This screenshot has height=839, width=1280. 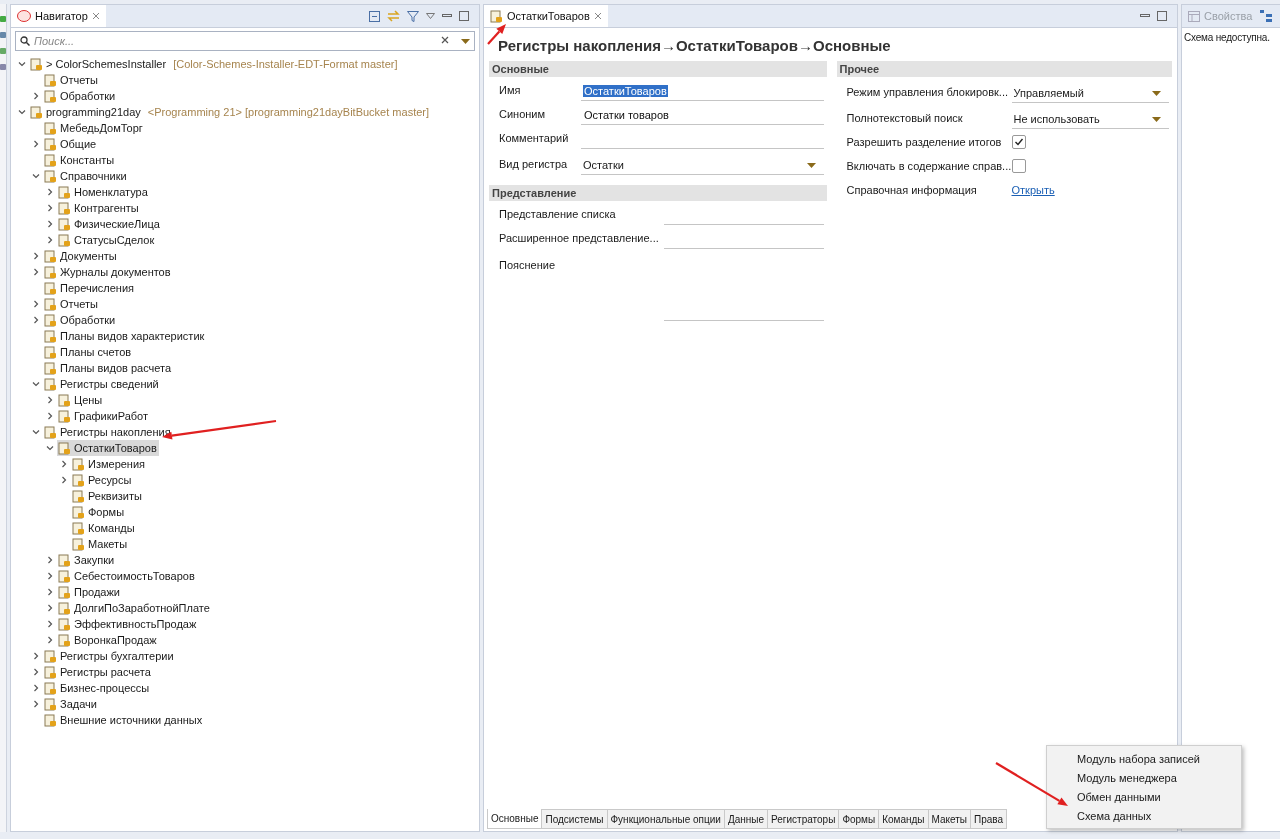 I want to click on tree-item: ГрафикиРабот, so click(x=104, y=416).